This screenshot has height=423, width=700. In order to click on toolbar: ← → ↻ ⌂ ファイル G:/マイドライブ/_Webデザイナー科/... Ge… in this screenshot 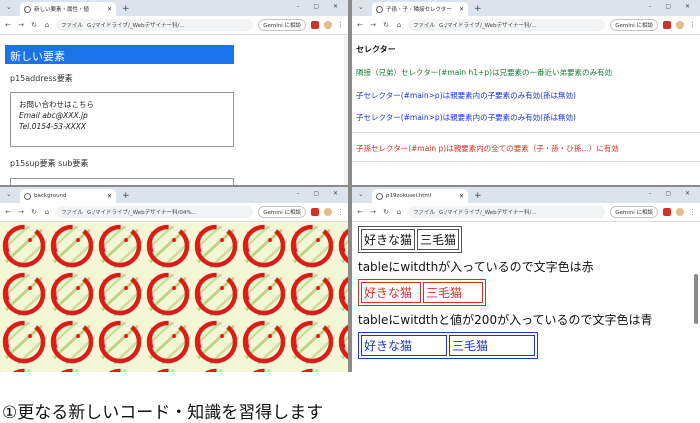, I will do `click(526, 212)`.